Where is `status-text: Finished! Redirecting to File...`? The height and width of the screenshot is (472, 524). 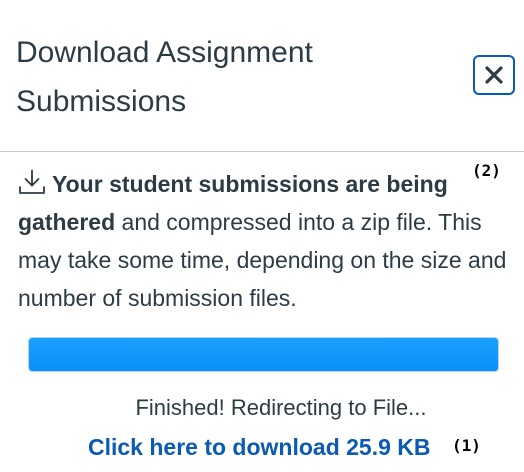 status-text: Finished! Redirecting to File... is located at coordinates (281, 407).